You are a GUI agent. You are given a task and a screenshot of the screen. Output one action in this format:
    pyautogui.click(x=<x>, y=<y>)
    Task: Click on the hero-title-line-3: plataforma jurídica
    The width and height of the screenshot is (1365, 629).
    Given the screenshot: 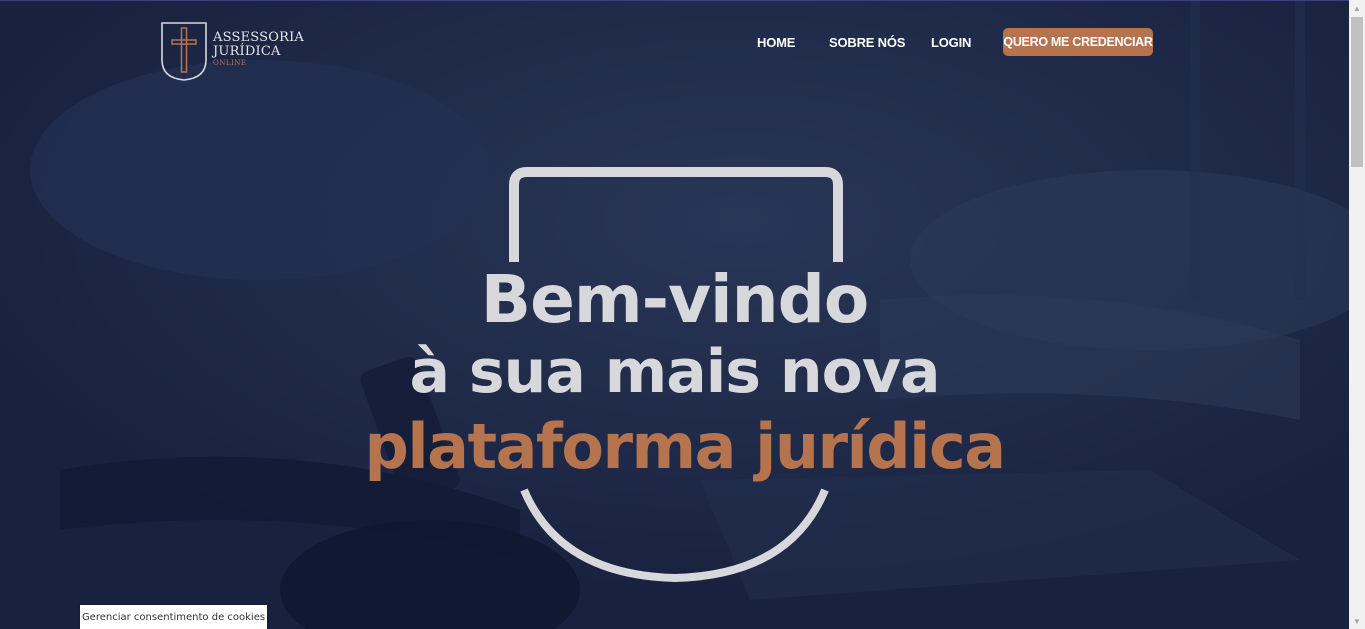 What is the action you would take?
    pyautogui.click(x=685, y=446)
    